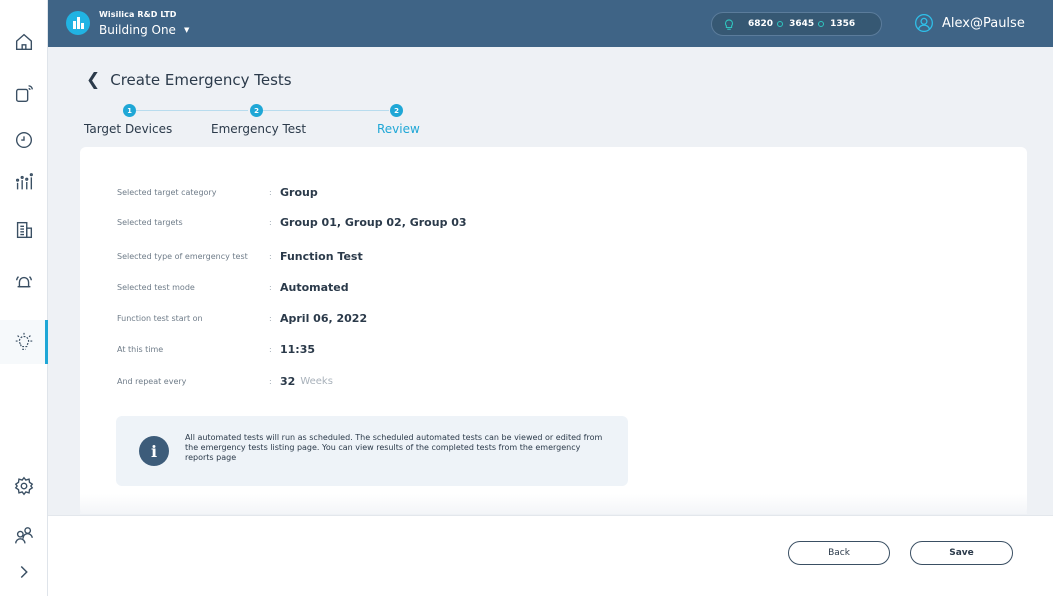 This screenshot has height=596, width=1053. I want to click on emergency-bulb-icon, so click(24, 341).